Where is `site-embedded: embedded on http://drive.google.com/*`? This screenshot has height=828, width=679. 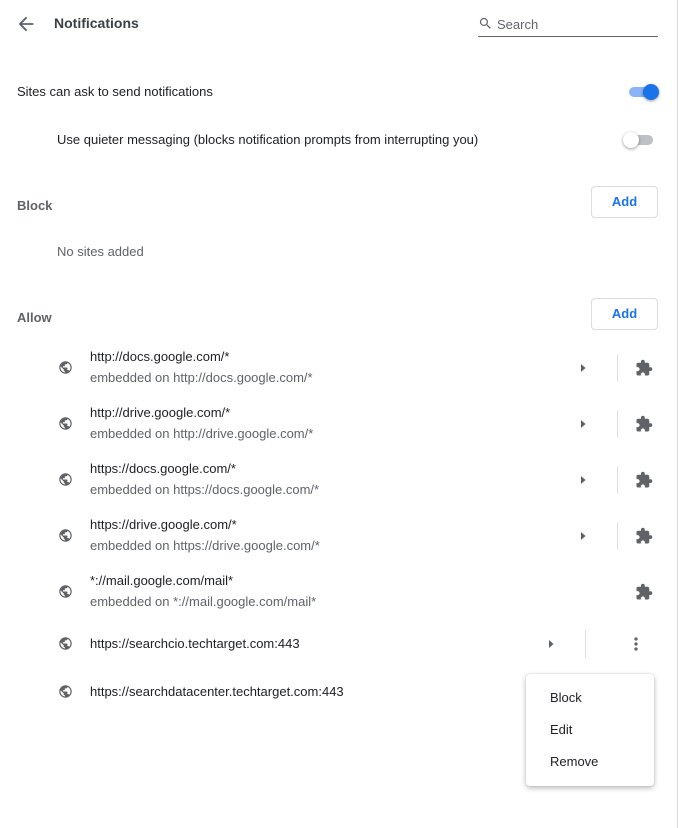
site-embedded: embedded on http://drive.google.com/* is located at coordinates (202, 433).